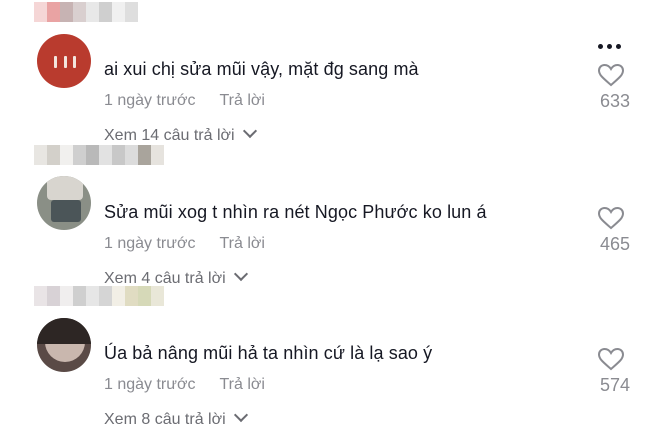  I want to click on like-count: 465, so click(614, 244).